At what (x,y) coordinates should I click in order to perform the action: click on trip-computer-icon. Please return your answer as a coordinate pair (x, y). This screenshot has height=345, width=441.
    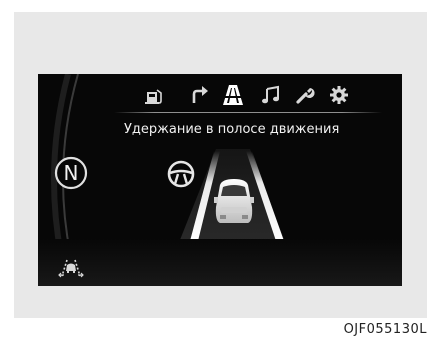
    Looking at the image, I should click on (155, 95).